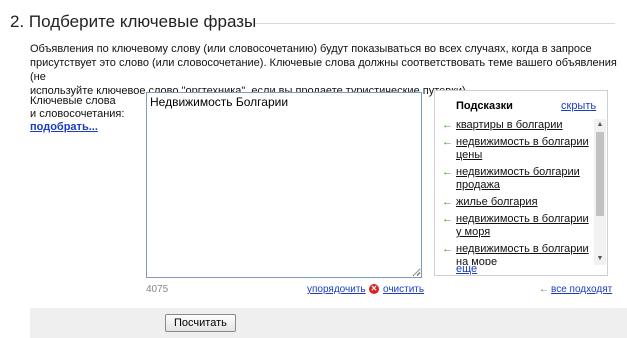 The image size is (627, 338). I want to click on hints-title: Подсказки, so click(484, 106).